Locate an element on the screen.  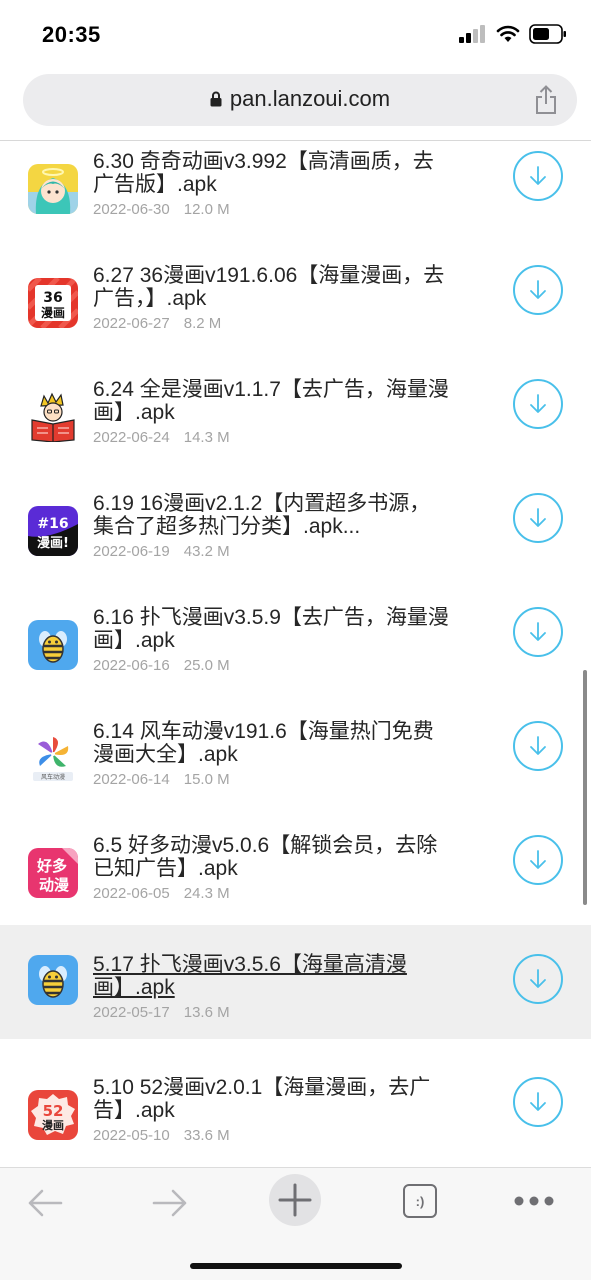
file-name: 6.24 全是漫画v1.1.7【去广告，海量漫画】.apk is located at coordinates (273, 401).